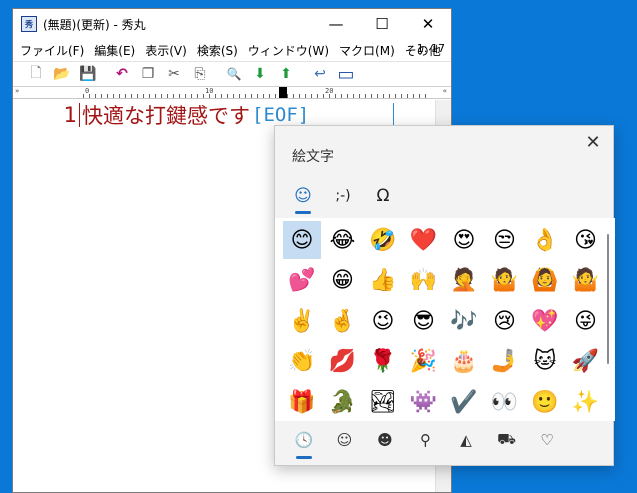 Image resolution: width=637 pixels, height=493 pixels. What do you see at coordinates (547, 440) in the screenshot?
I see `category-hearts-icon: ♡` at bounding box center [547, 440].